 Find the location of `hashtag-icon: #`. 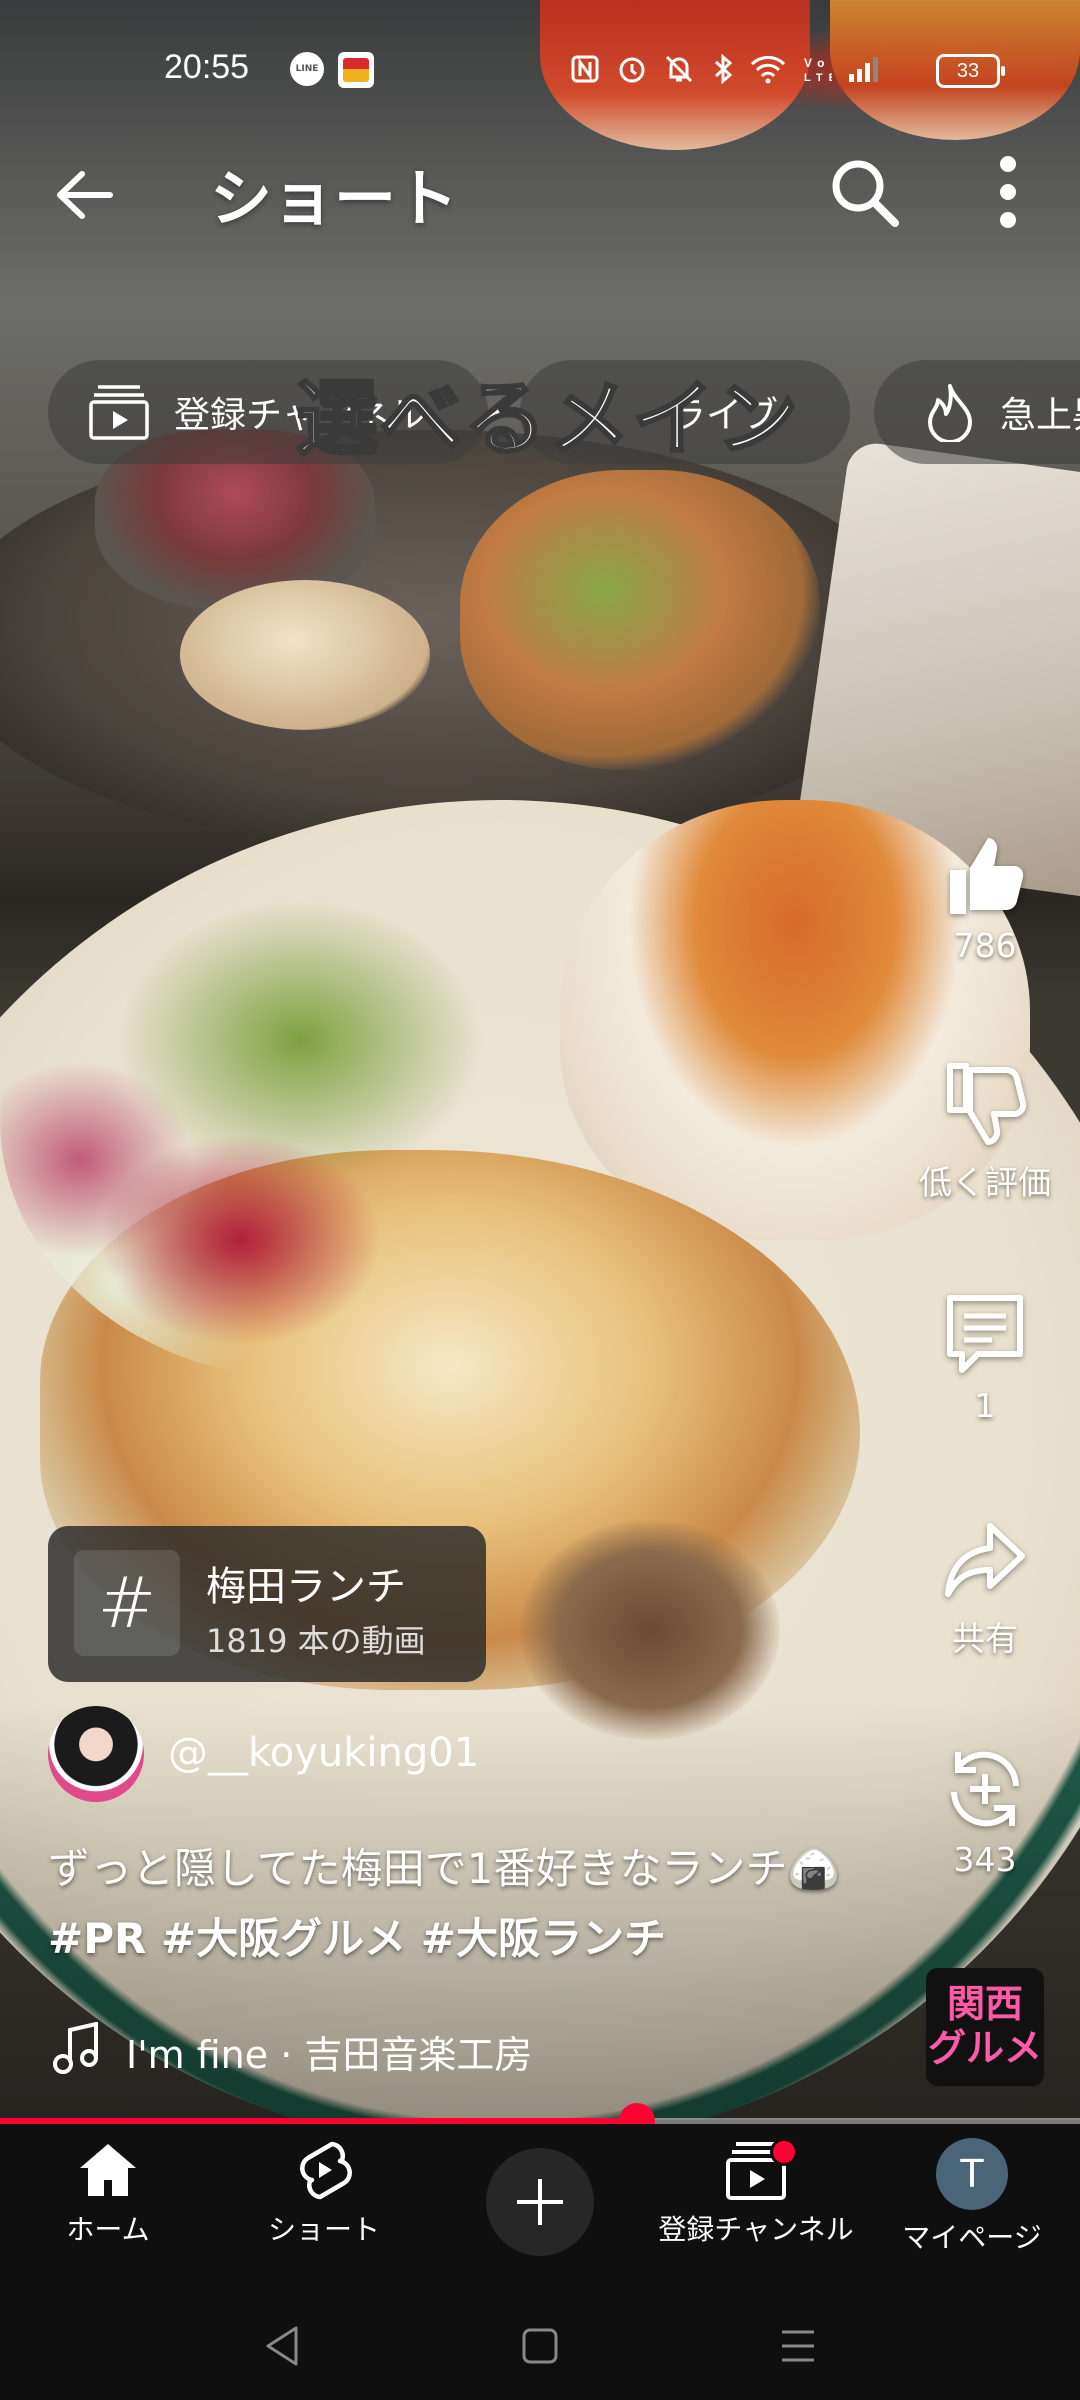

hashtag-icon: # is located at coordinates (127, 1603).